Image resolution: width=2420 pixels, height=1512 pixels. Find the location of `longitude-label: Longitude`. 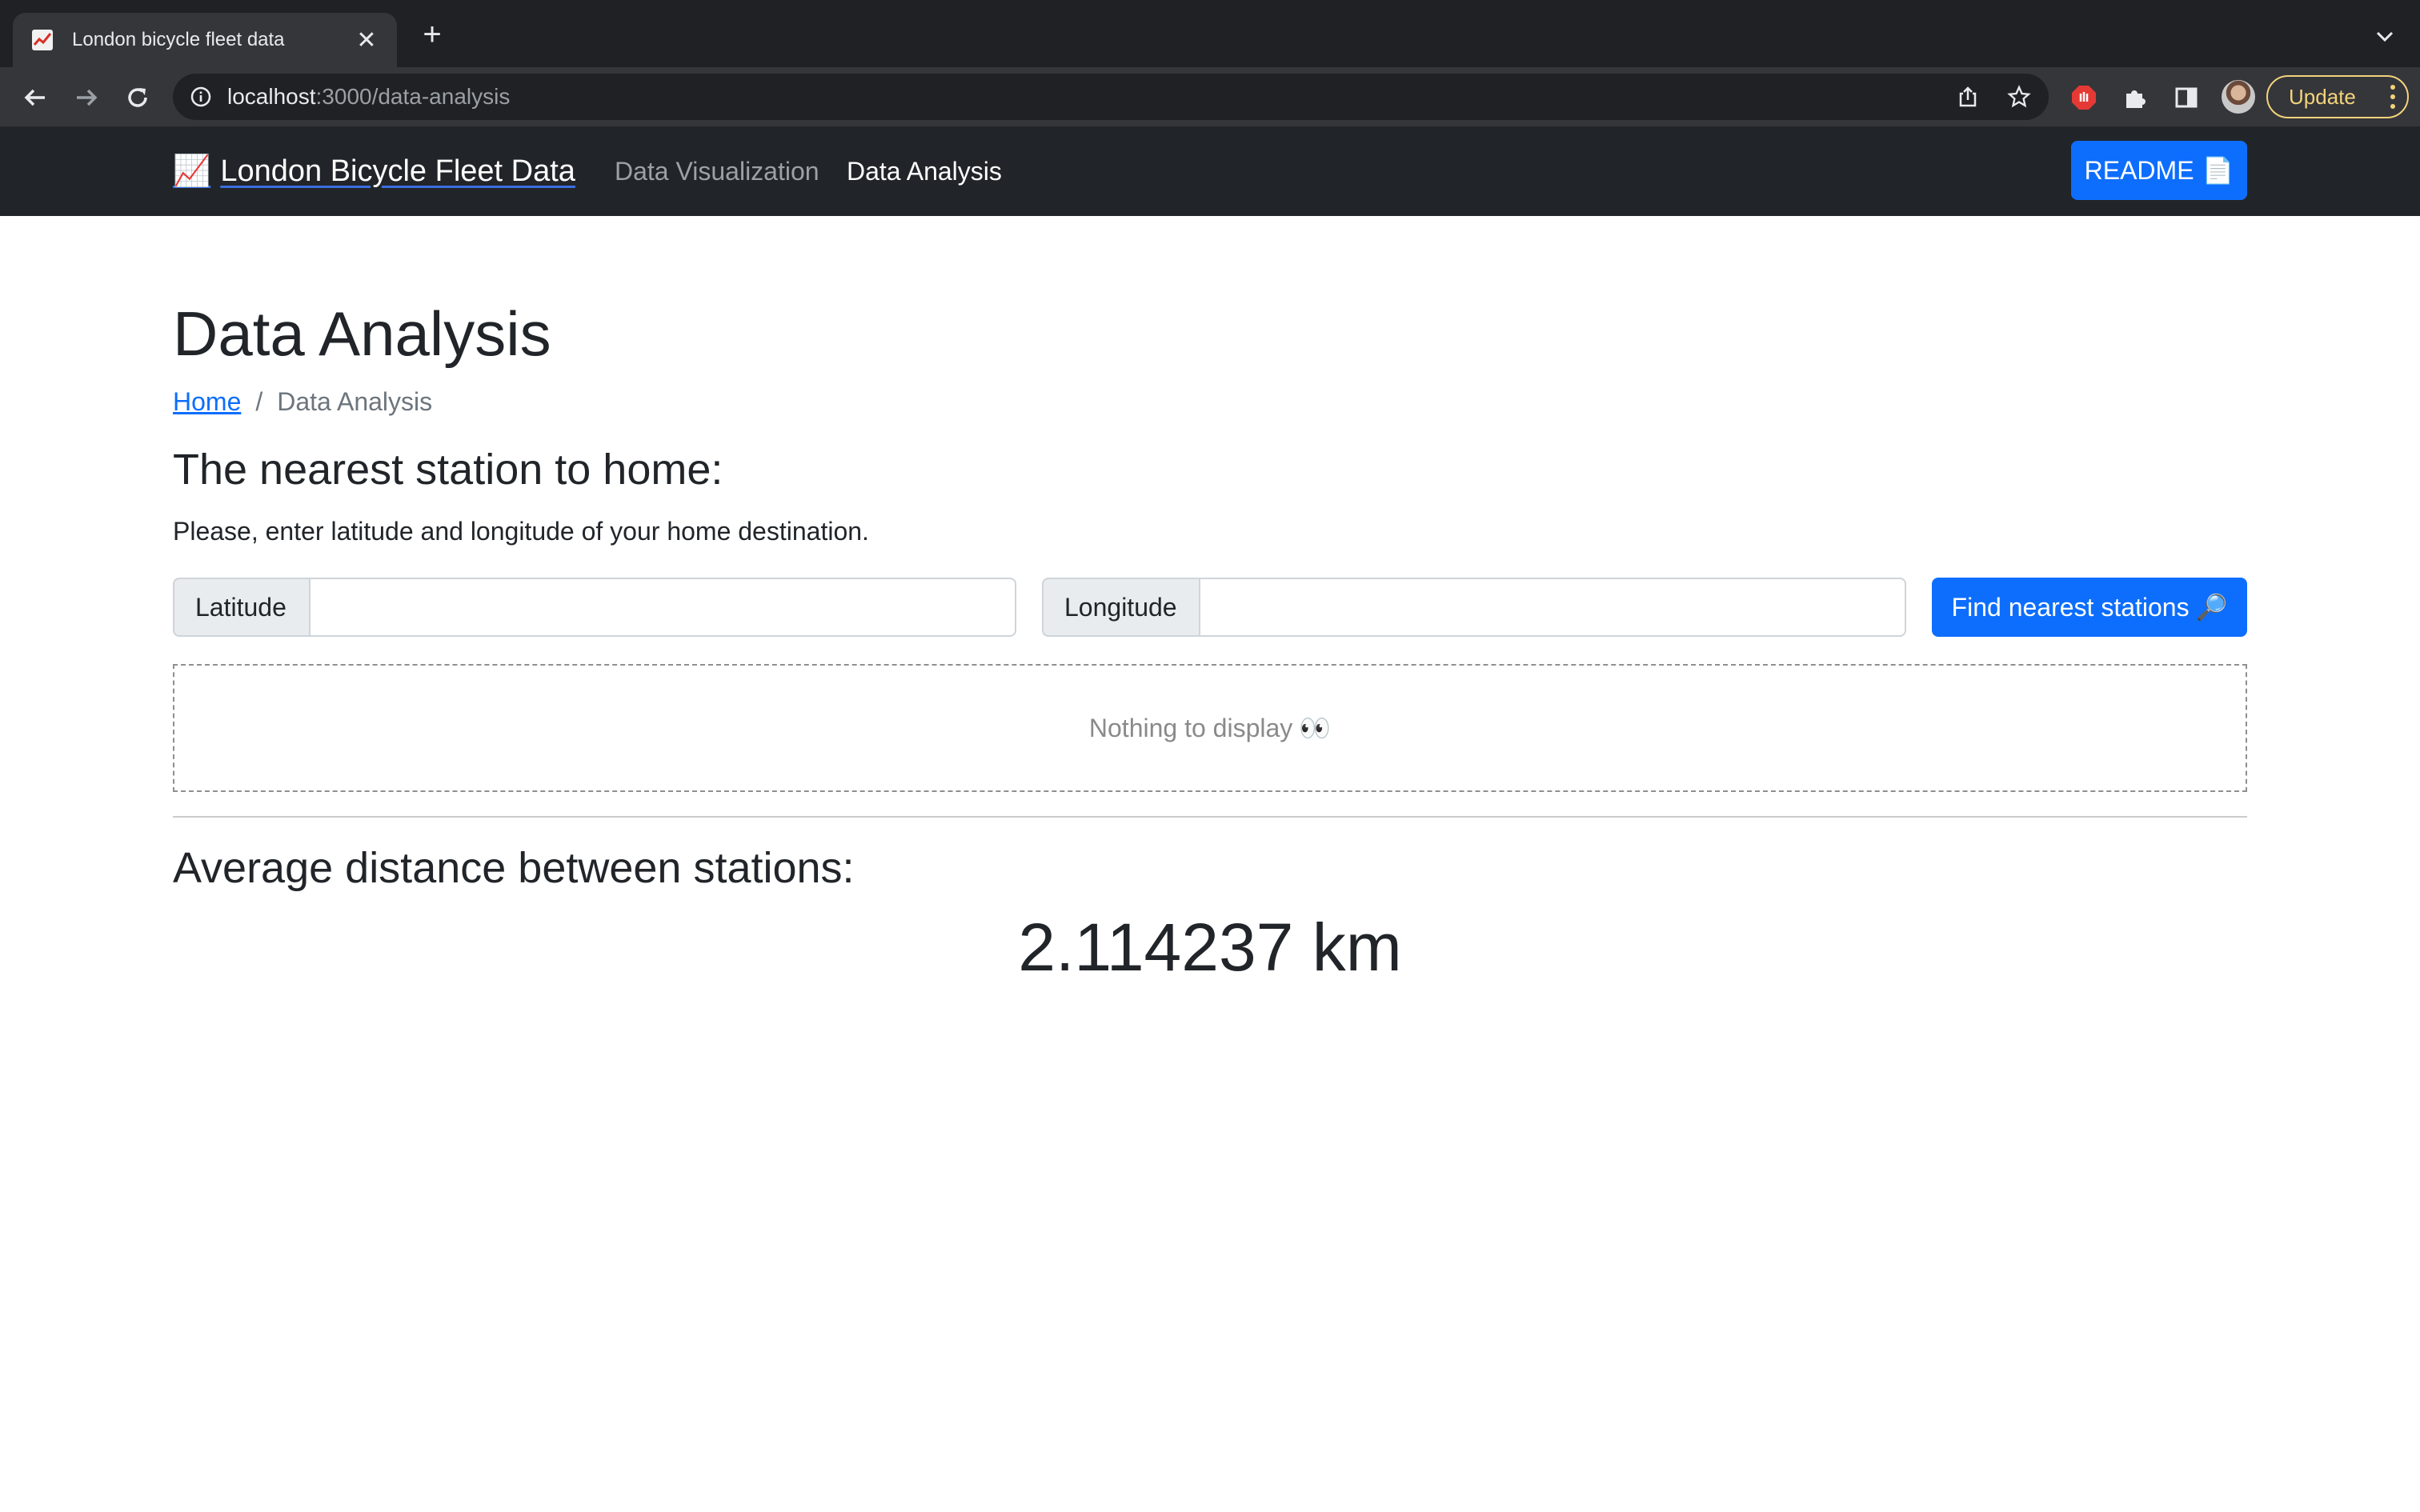

longitude-label: Longitude is located at coordinates (1120, 607).